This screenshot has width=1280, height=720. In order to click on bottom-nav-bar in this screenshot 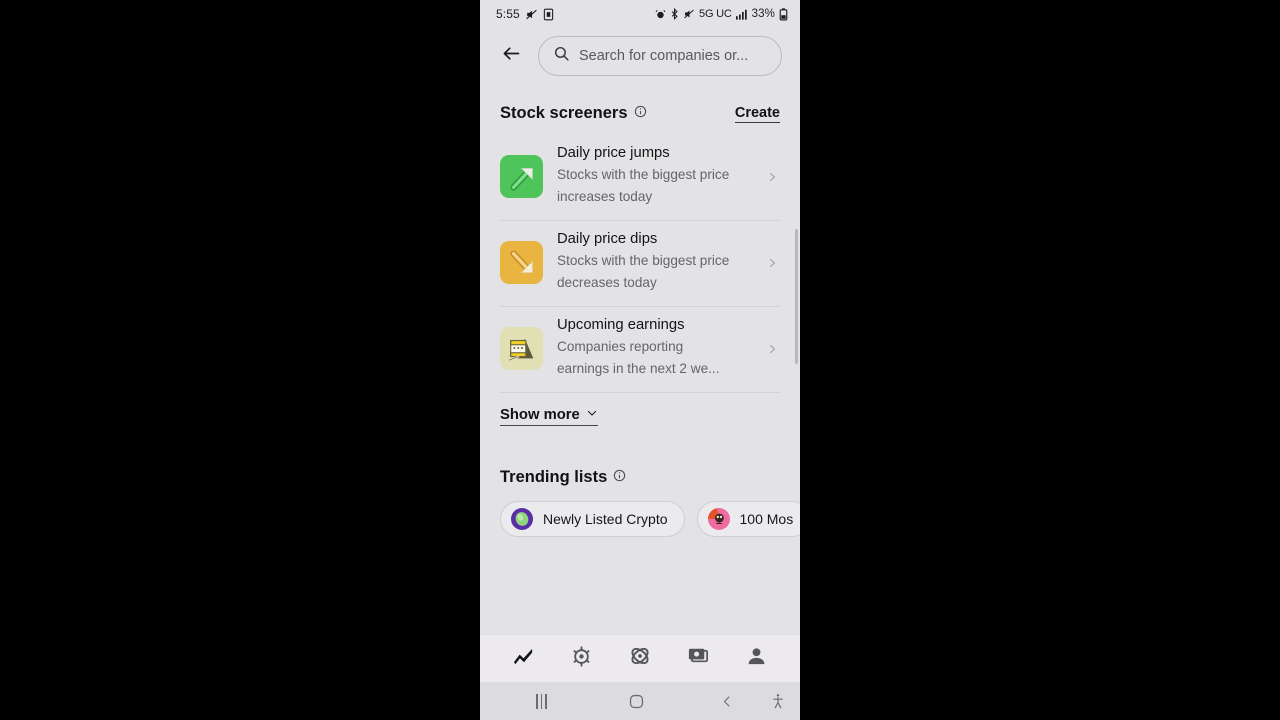, I will do `click(640, 658)`.